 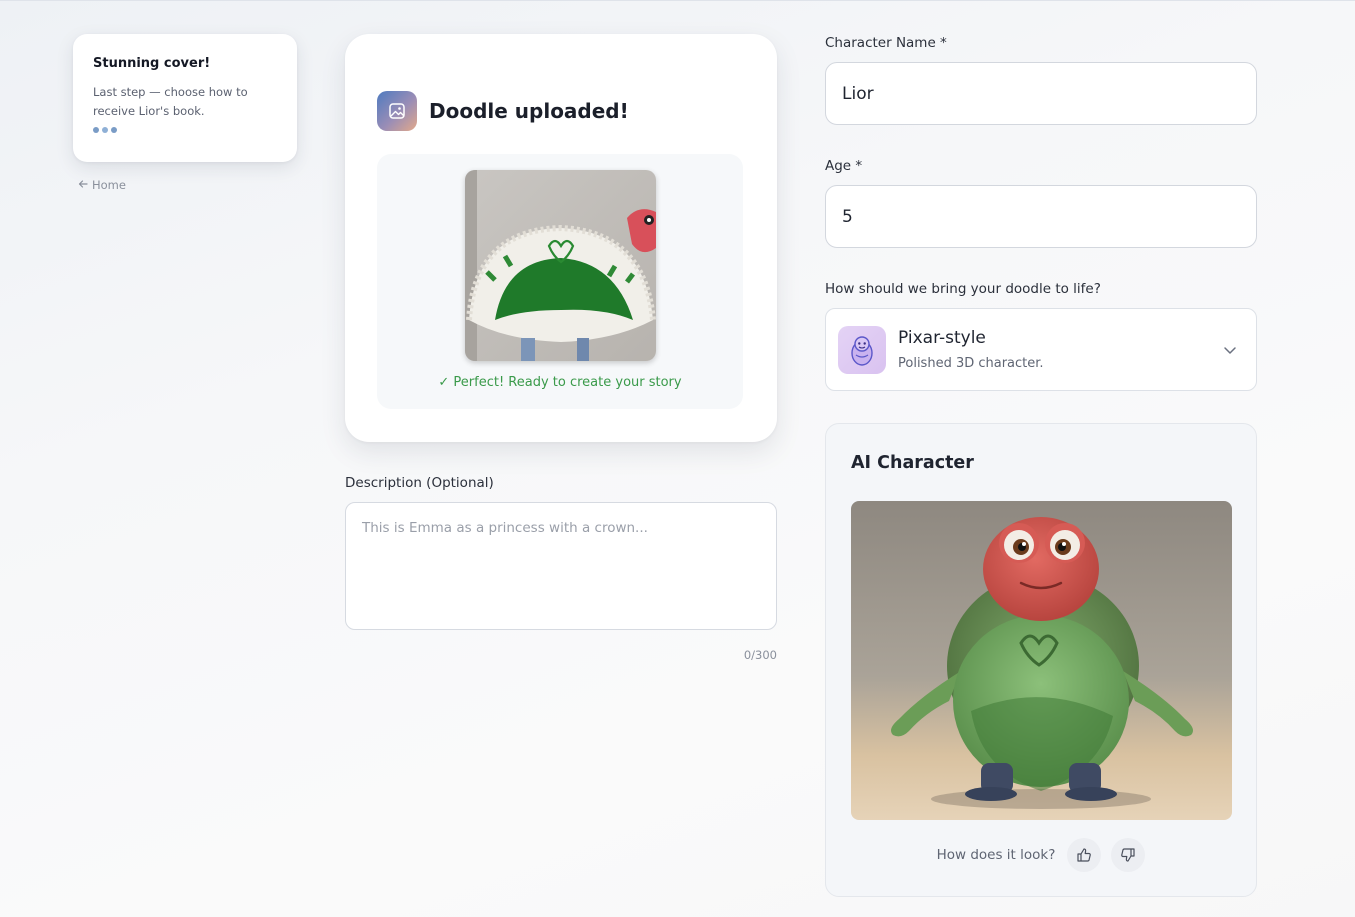 What do you see at coordinates (560, 382) in the screenshot?
I see `upload-success-text: ✓ Perfect! Ready to create your story` at bounding box center [560, 382].